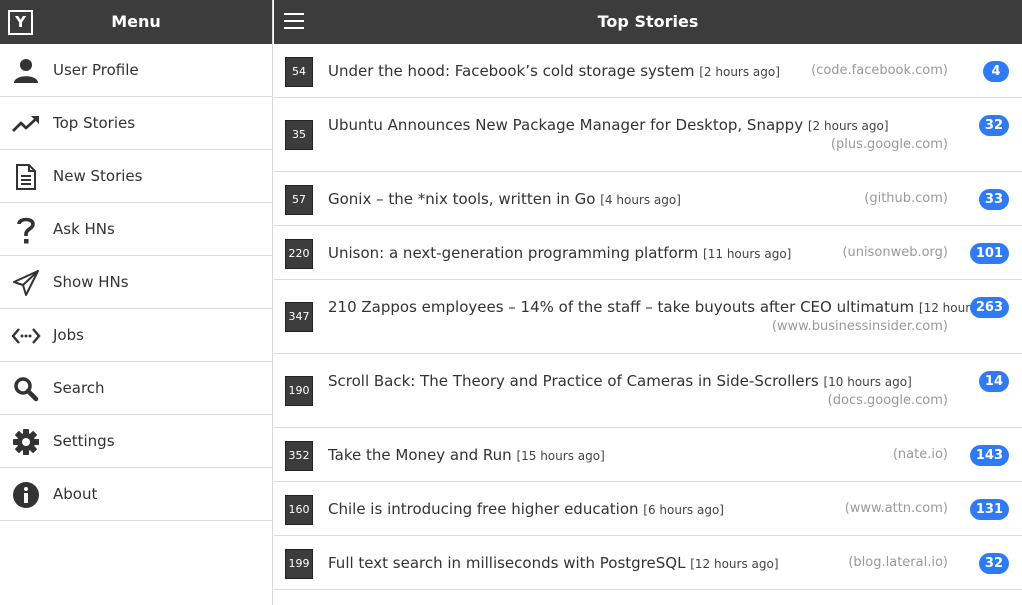 This screenshot has width=1022, height=605. Describe the element at coordinates (888, 400) in the screenshot. I see `story-domain: (docs.google.com)` at that location.